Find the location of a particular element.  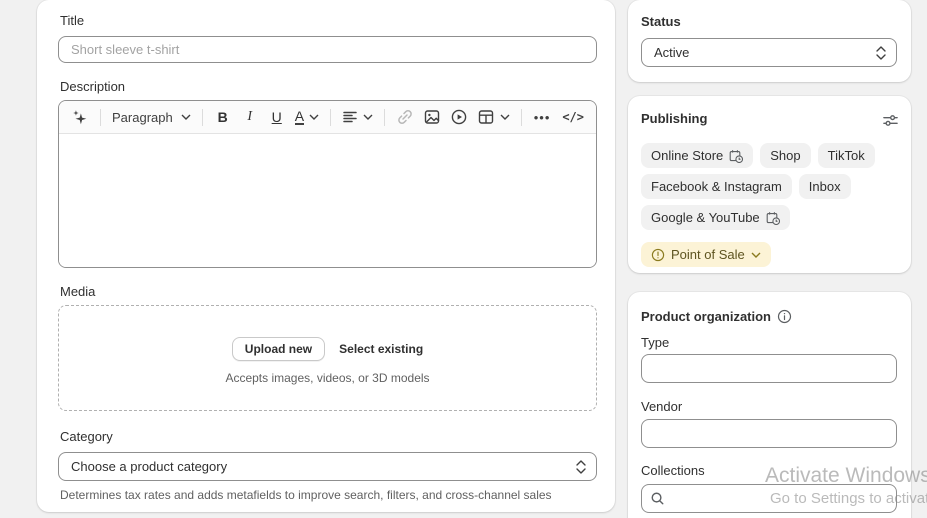

channel-chip-facebook-instagram: Facebook & Instagram is located at coordinates (716, 186).